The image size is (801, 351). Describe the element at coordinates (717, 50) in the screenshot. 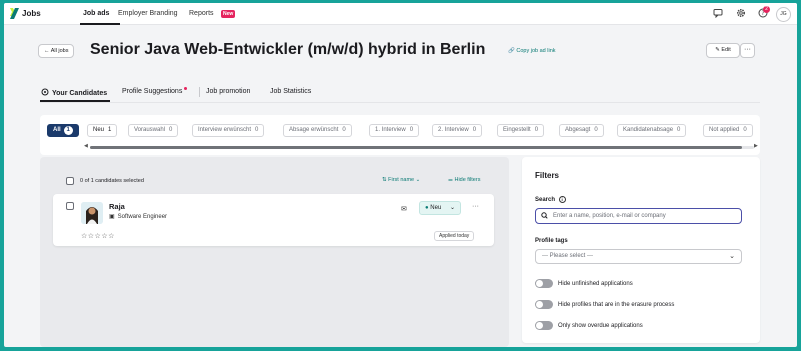

I see `pencil-icon: ✎` at that location.